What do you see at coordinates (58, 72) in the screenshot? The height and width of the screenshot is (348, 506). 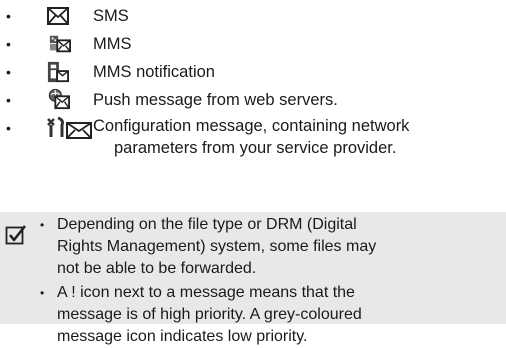 I see `mms-notification-icon` at bounding box center [58, 72].